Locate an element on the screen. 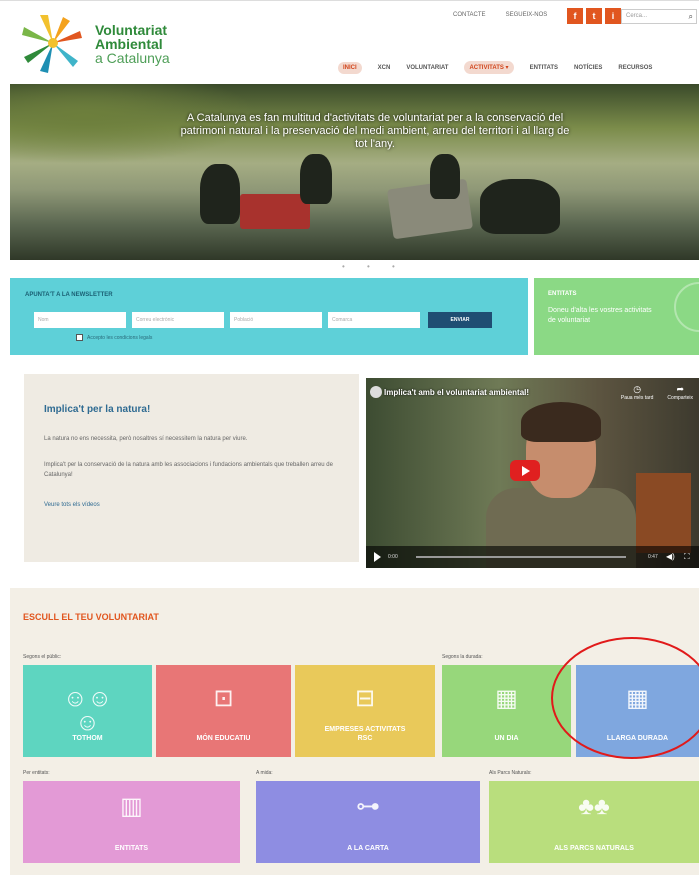  logo-icon is located at coordinates (53, 44).